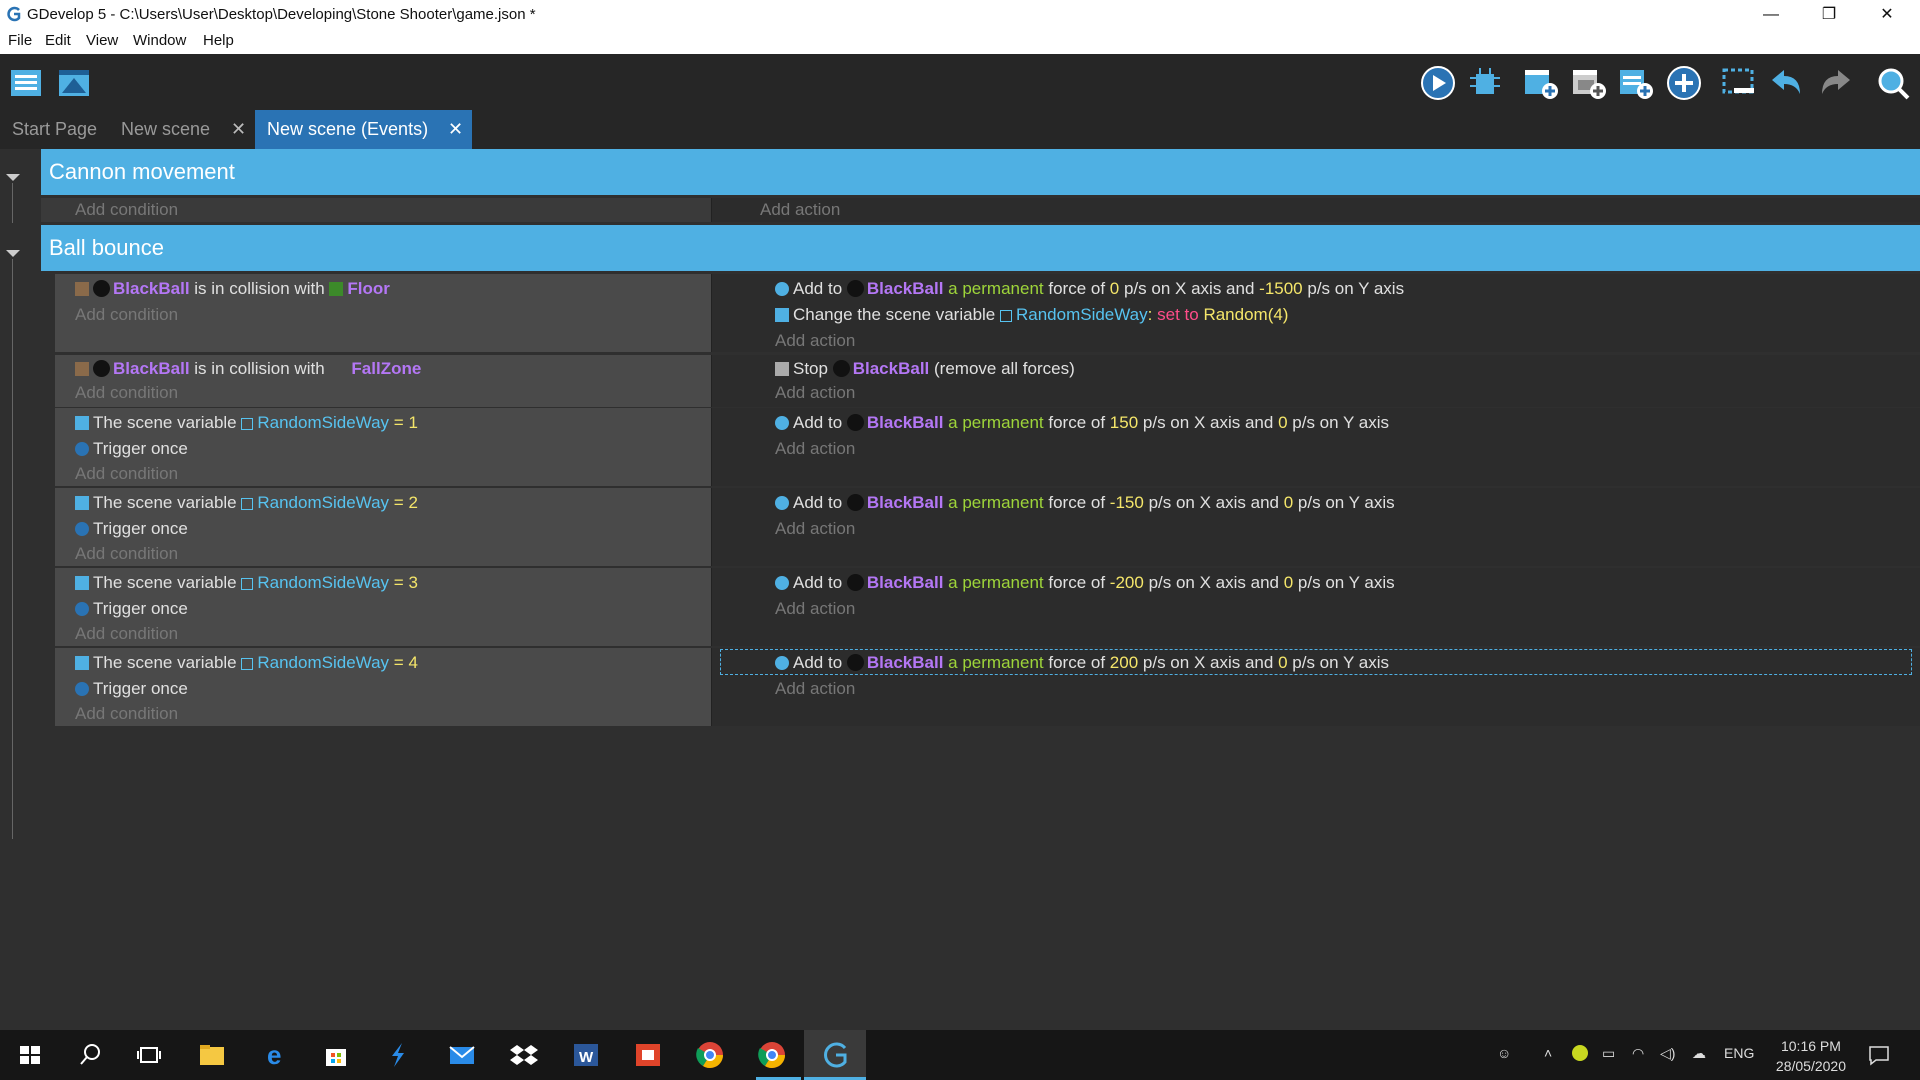  What do you see at coordinates (336, 1055) in the screenshot?
I see `store-icon` at bounding box center [336, 1055].